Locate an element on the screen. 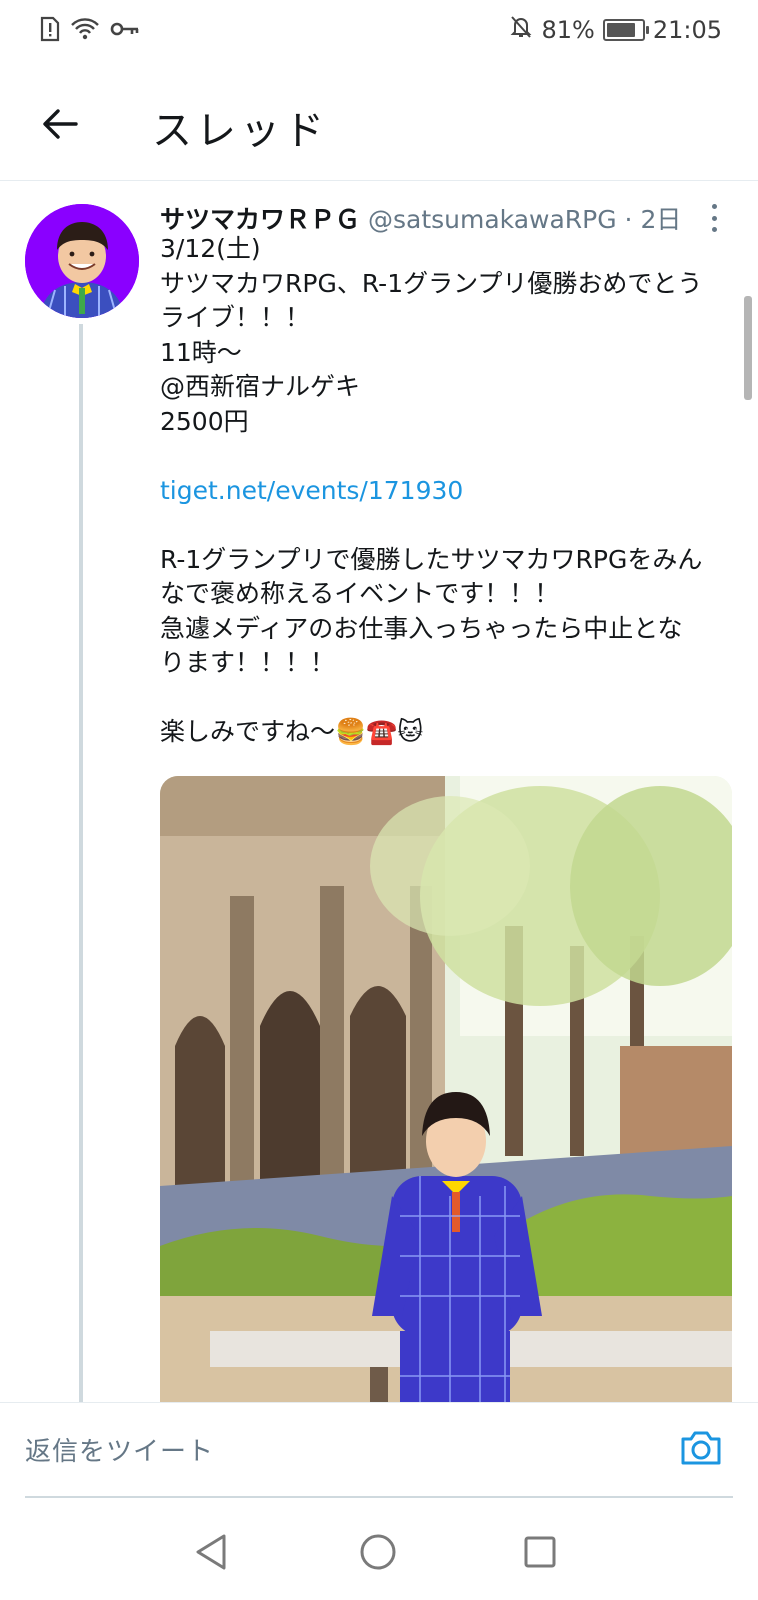 The width and height of the screenshot is (758, 1600). recents-square-icon is located at coordinates (540, 1552).